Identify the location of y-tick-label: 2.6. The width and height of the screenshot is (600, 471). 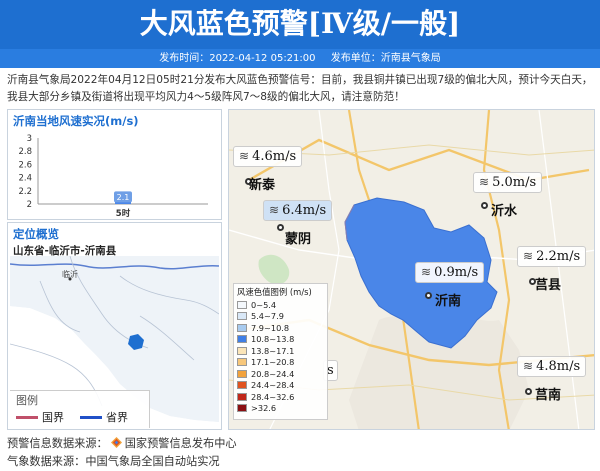
(25, 165).